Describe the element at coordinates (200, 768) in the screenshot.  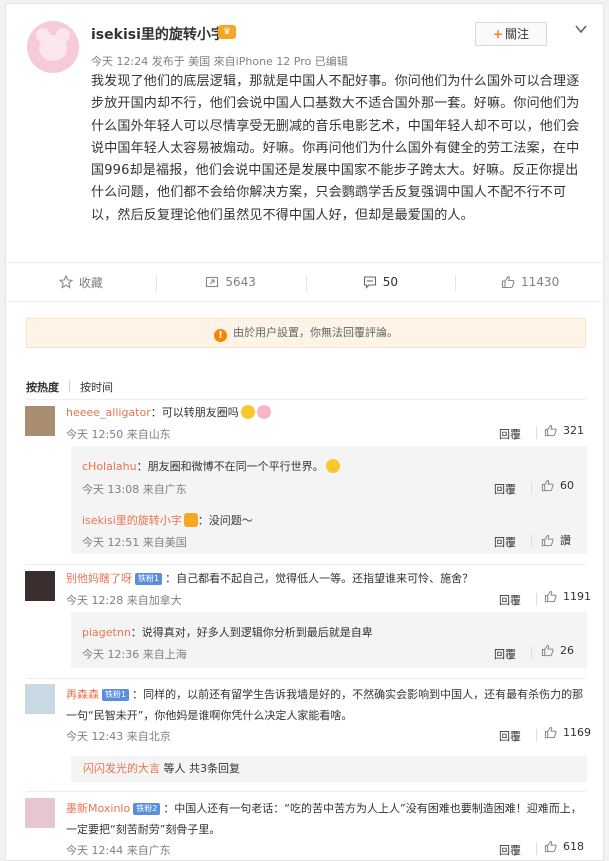
I see `more-replies-count: 等人 共3条回复` at that location.